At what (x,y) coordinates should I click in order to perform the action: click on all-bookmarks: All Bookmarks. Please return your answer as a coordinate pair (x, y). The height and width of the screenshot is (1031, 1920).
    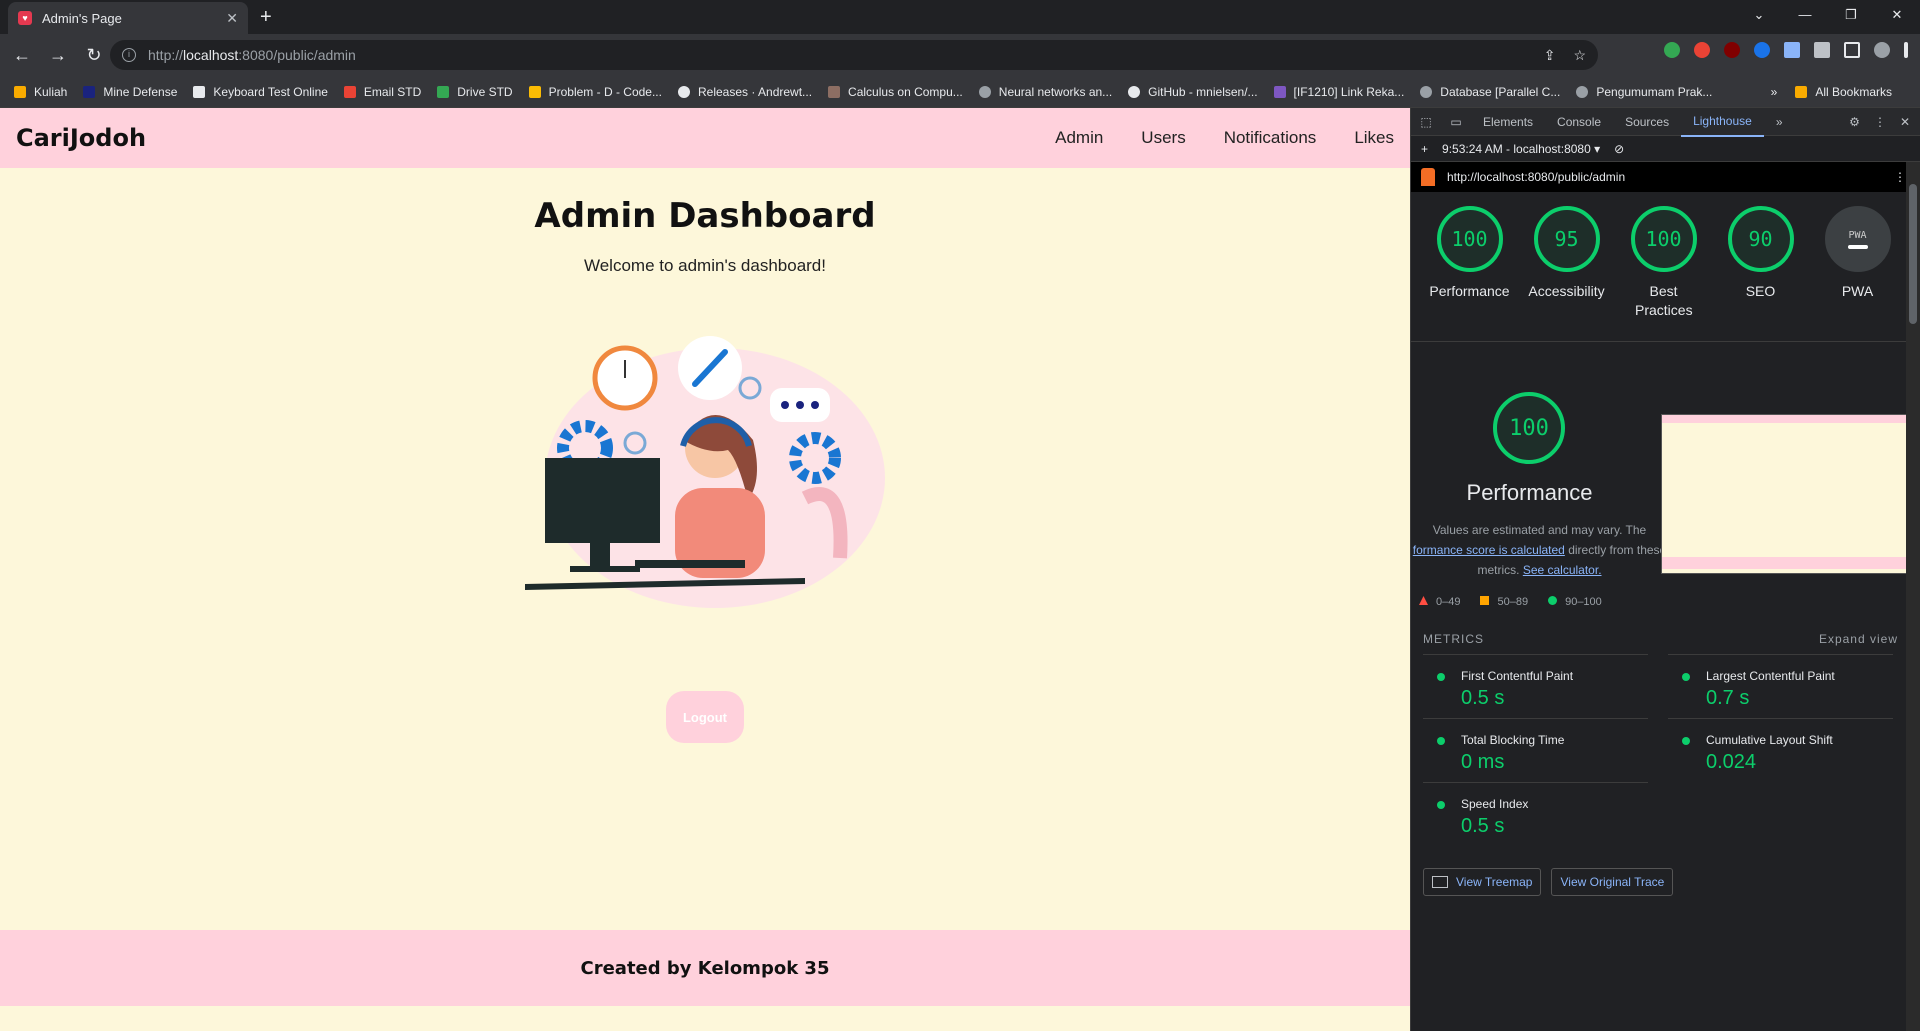
    Looking at the image, I should click on (1843, 92).